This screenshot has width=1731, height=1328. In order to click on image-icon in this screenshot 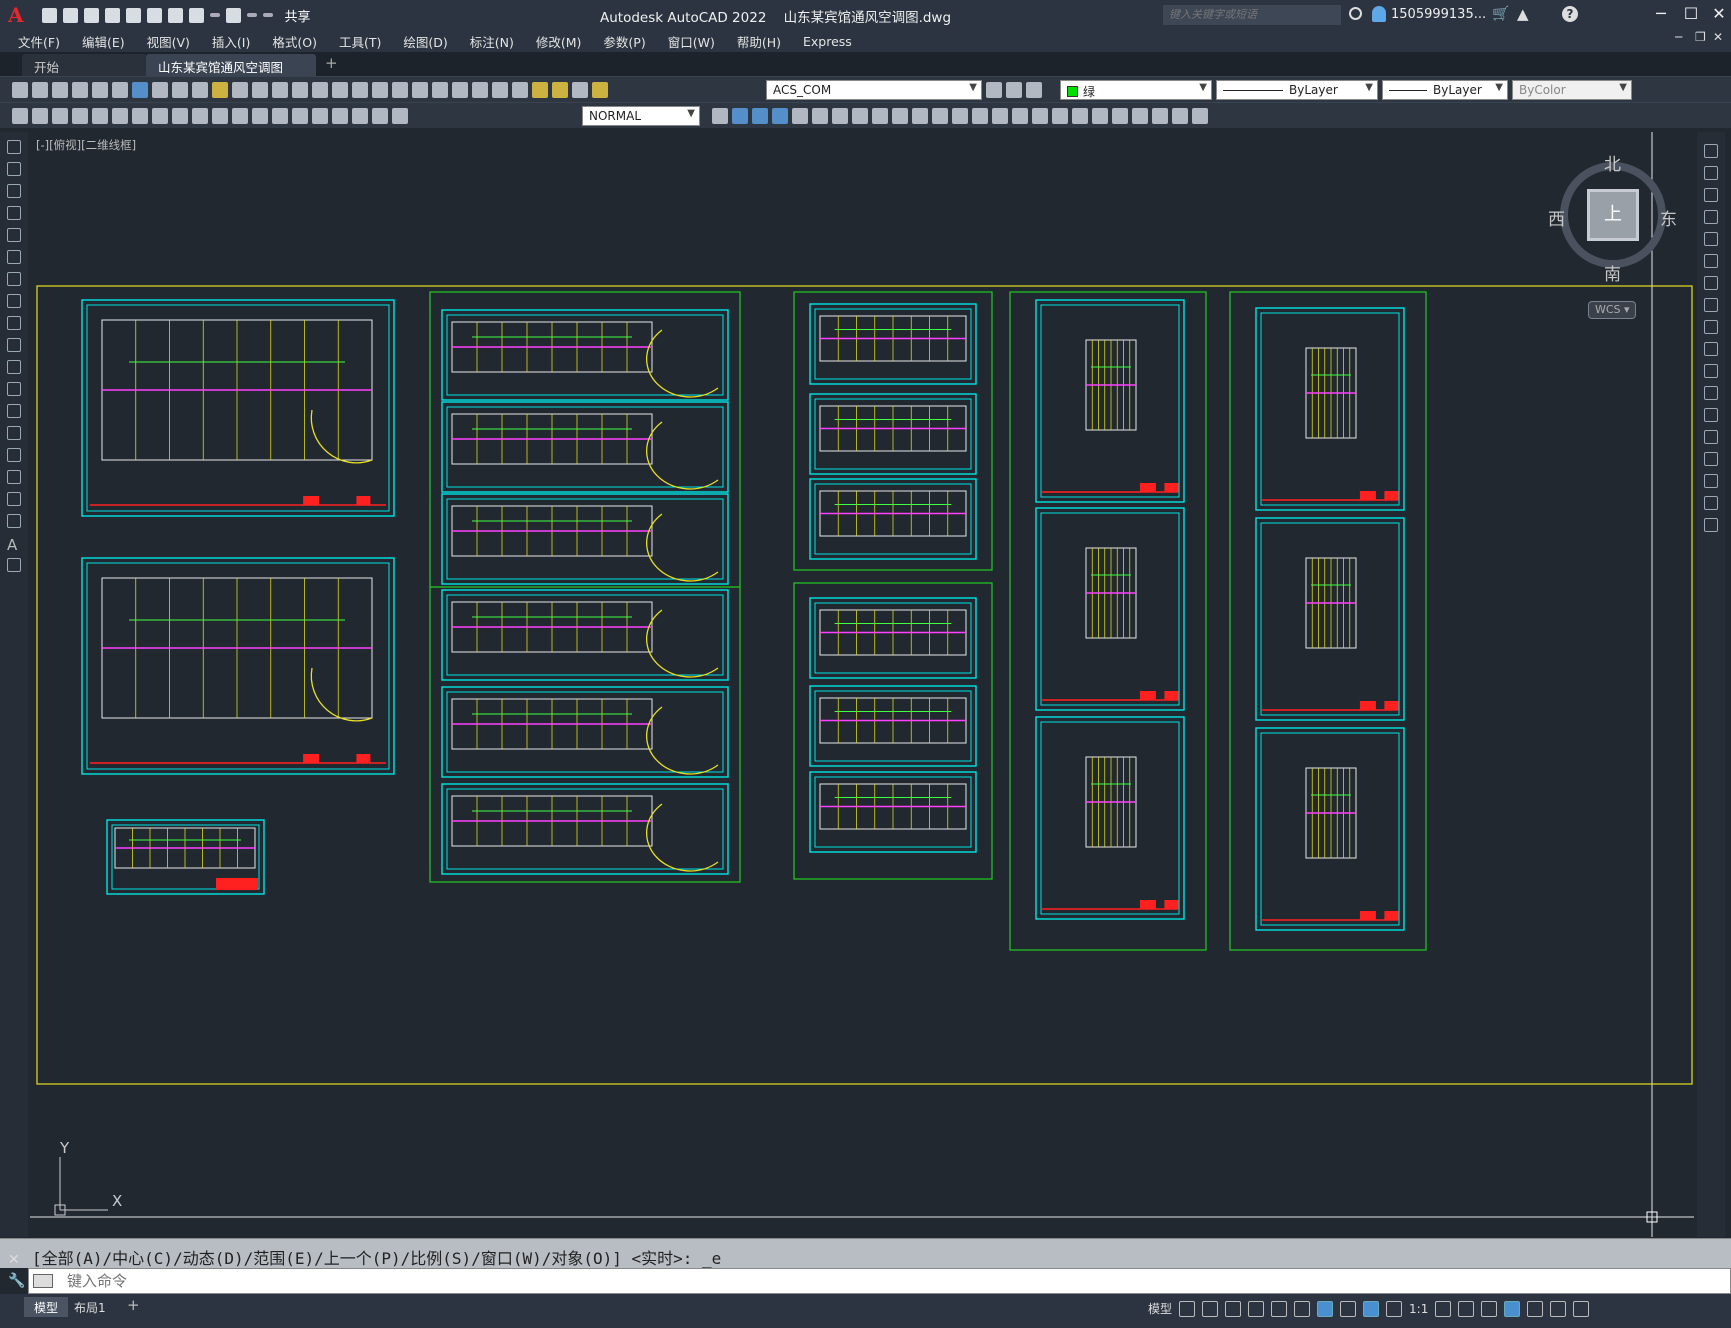, I will do `click(1160, 116)`.